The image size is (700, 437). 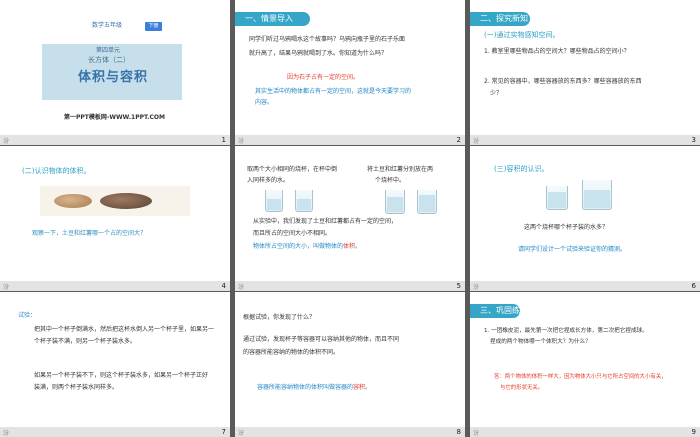 I want to click on slide-number: 7, so click(x=223, y=432).